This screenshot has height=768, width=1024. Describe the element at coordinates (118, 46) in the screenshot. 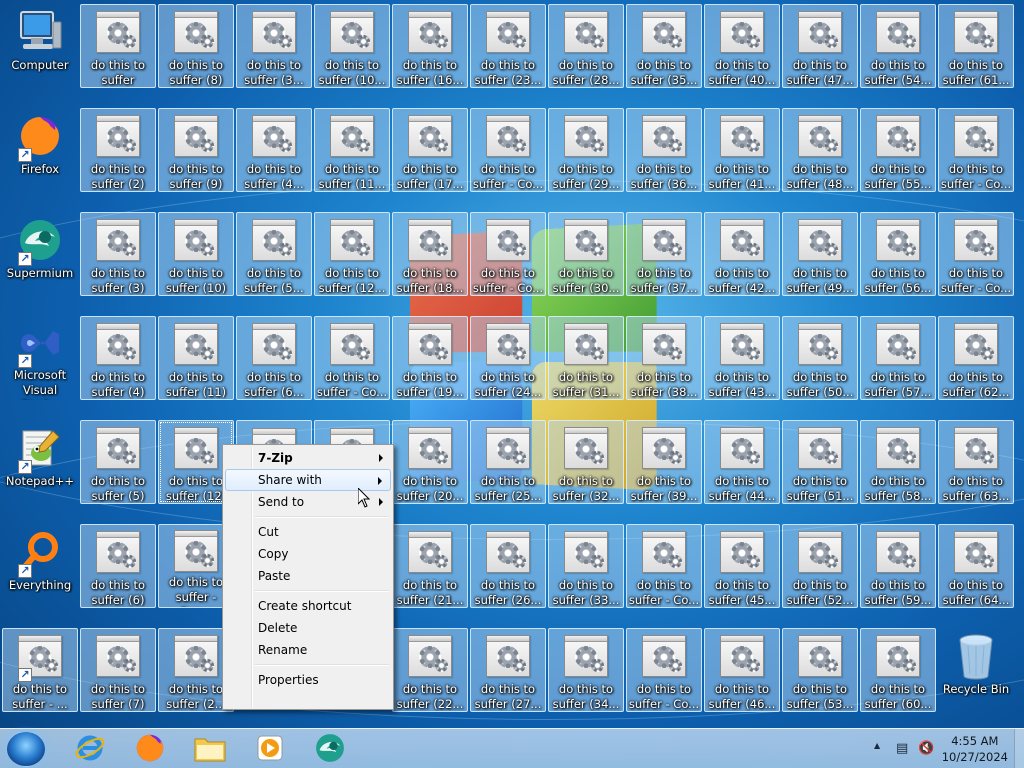

I see `file-icon-item: do this to suffer` at that location.